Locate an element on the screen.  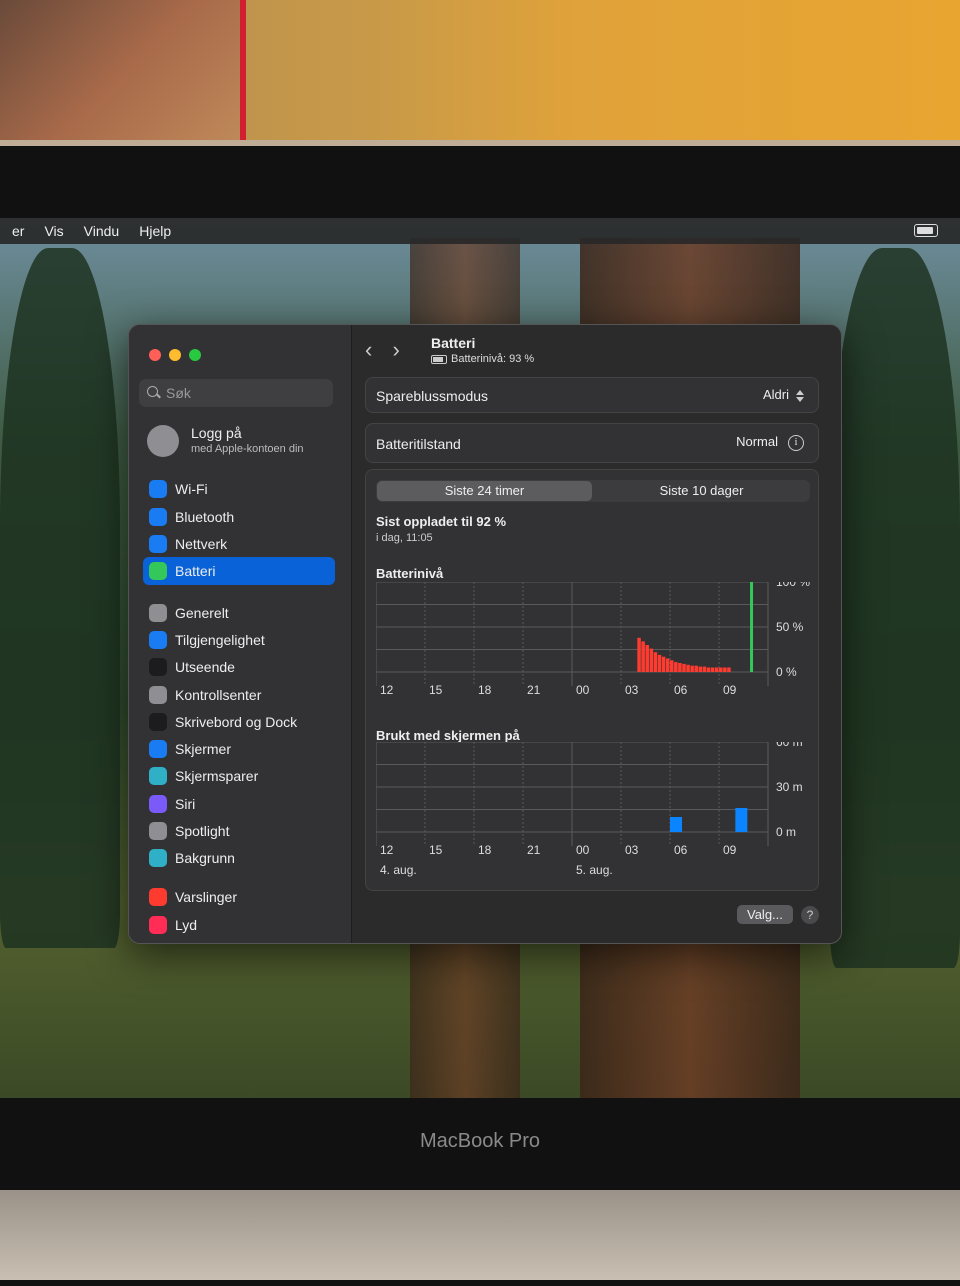
menu-item-hjelp: Hjelp is located at coordinates (155, 231).